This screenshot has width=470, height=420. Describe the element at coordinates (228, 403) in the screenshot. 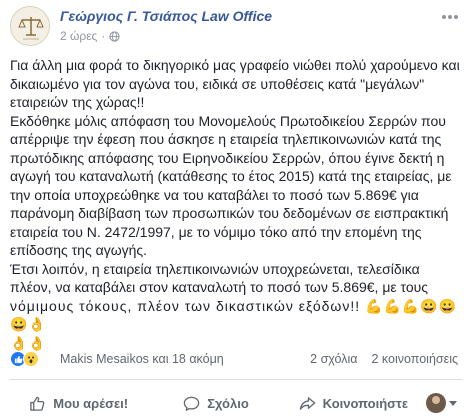

I see `comment-button-label: Σχόλιο` at that location.